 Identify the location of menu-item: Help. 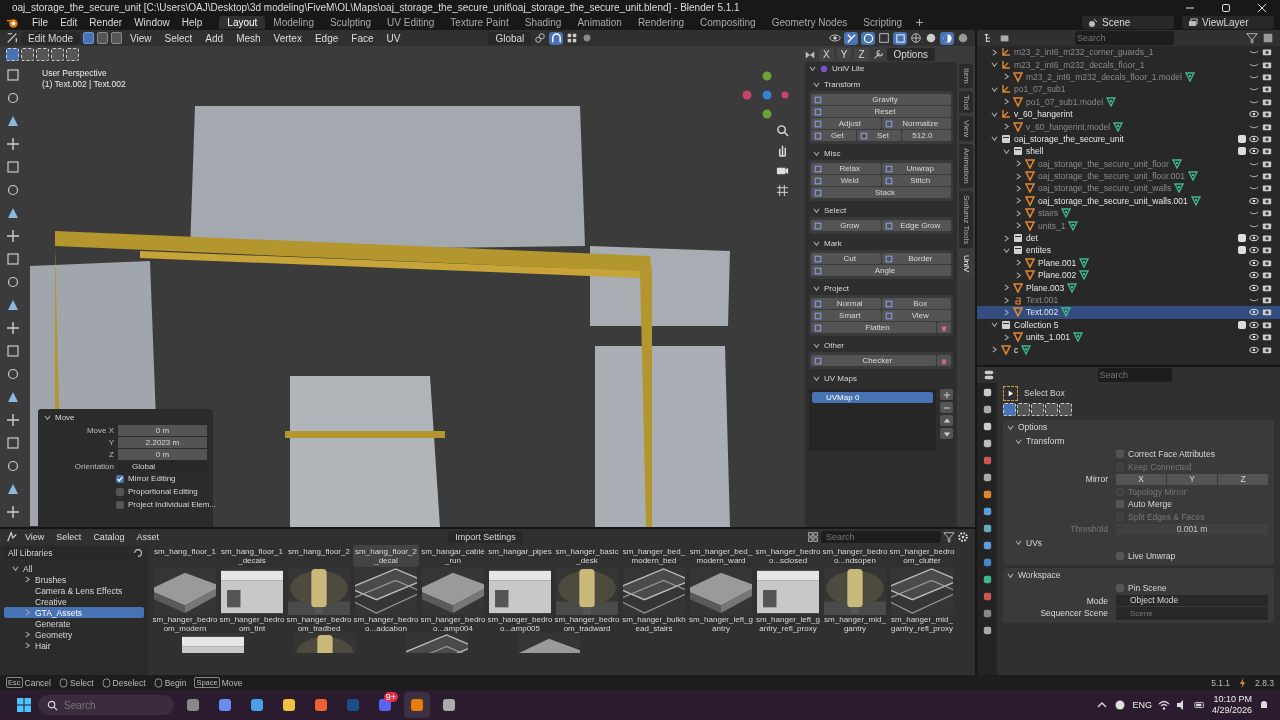
(192, 22).